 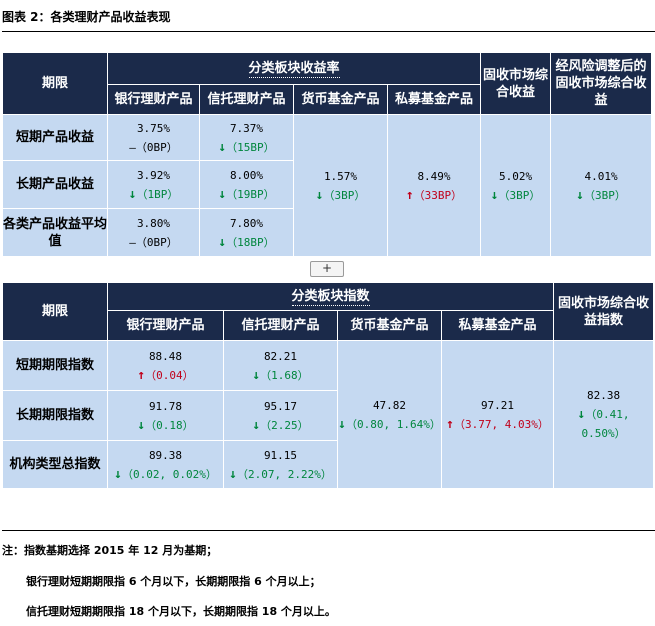 What do you see at coordinates (246, 232) in the screenshot?
I see `cell-trust: 7.80% ↓（18BP）` at bounding box center [246, 232].